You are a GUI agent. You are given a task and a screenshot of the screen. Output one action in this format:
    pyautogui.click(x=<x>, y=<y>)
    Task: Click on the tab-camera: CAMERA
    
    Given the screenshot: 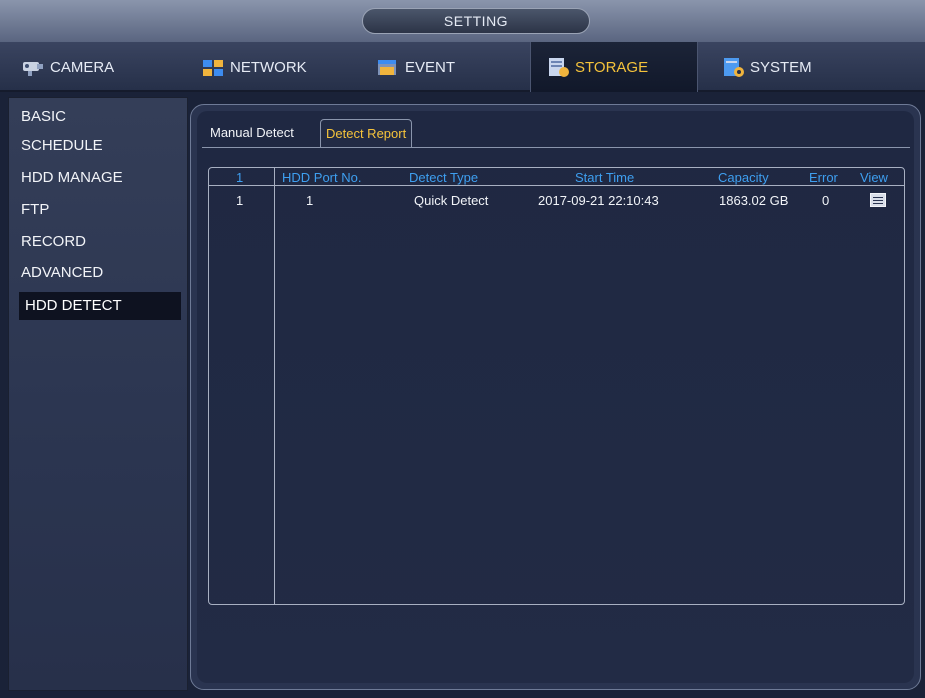 What is the action you would take?
    pyautogui.click(x=95, y=67)
    